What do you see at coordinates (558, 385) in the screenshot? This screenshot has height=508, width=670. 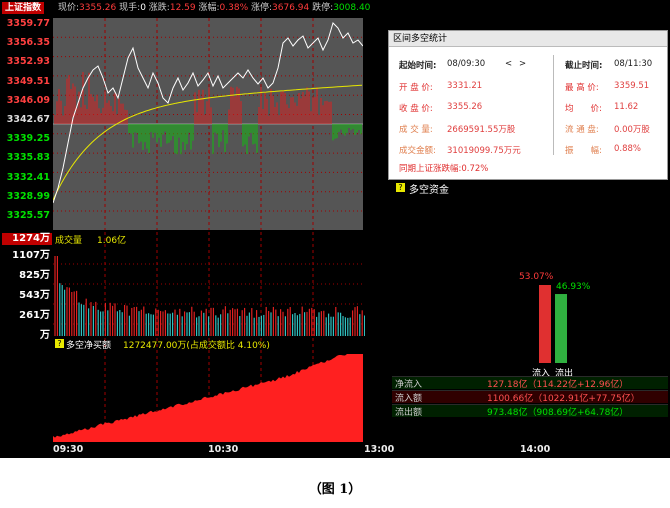 I see `fund-row-value: 127.18亿（114.22亿+12.96亿）` at bounding box center [558, 385].